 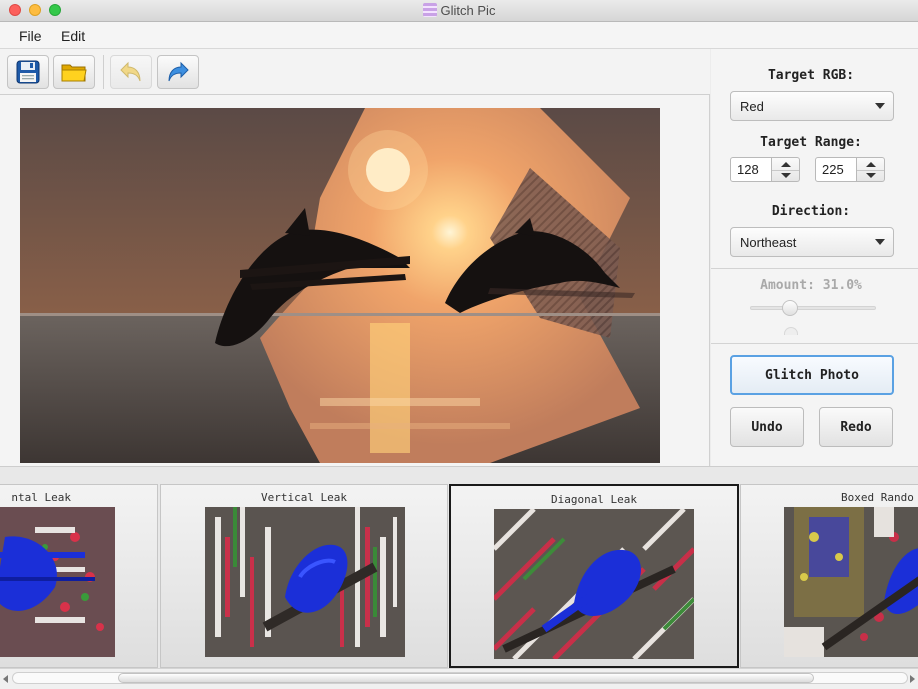 What do you see at coordinates (877, 497) in the screenshot?
I see `filter-label: Boxed Rando` at bounding box center [877, 497].